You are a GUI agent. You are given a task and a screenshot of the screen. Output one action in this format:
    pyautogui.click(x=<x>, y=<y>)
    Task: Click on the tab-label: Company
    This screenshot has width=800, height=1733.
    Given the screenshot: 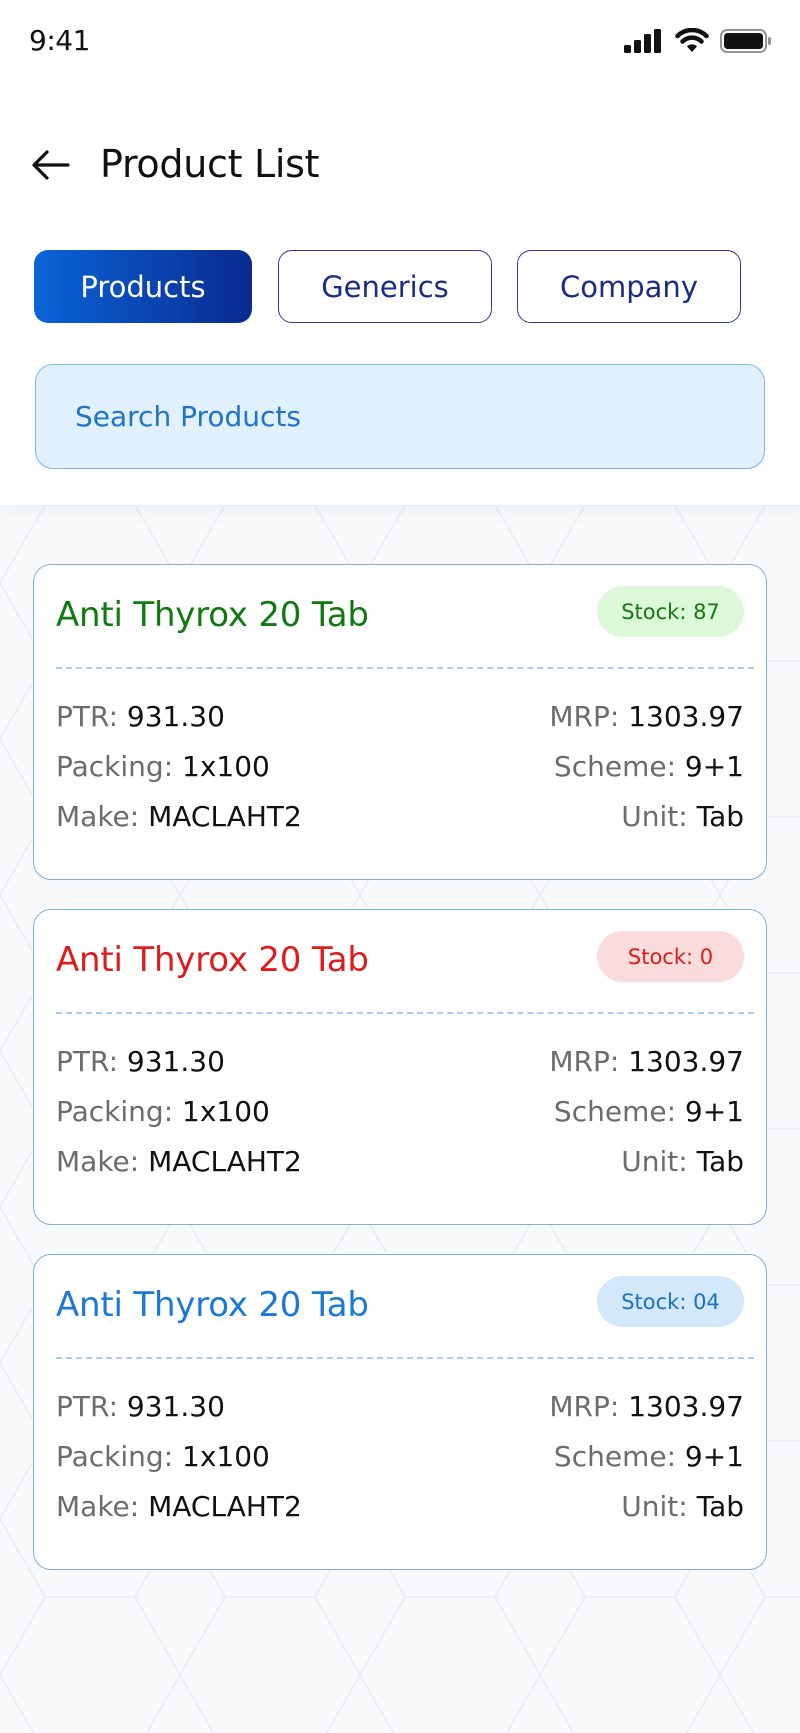 What is the action you would take?
    pyautogui.click(x=629, y=286)
    